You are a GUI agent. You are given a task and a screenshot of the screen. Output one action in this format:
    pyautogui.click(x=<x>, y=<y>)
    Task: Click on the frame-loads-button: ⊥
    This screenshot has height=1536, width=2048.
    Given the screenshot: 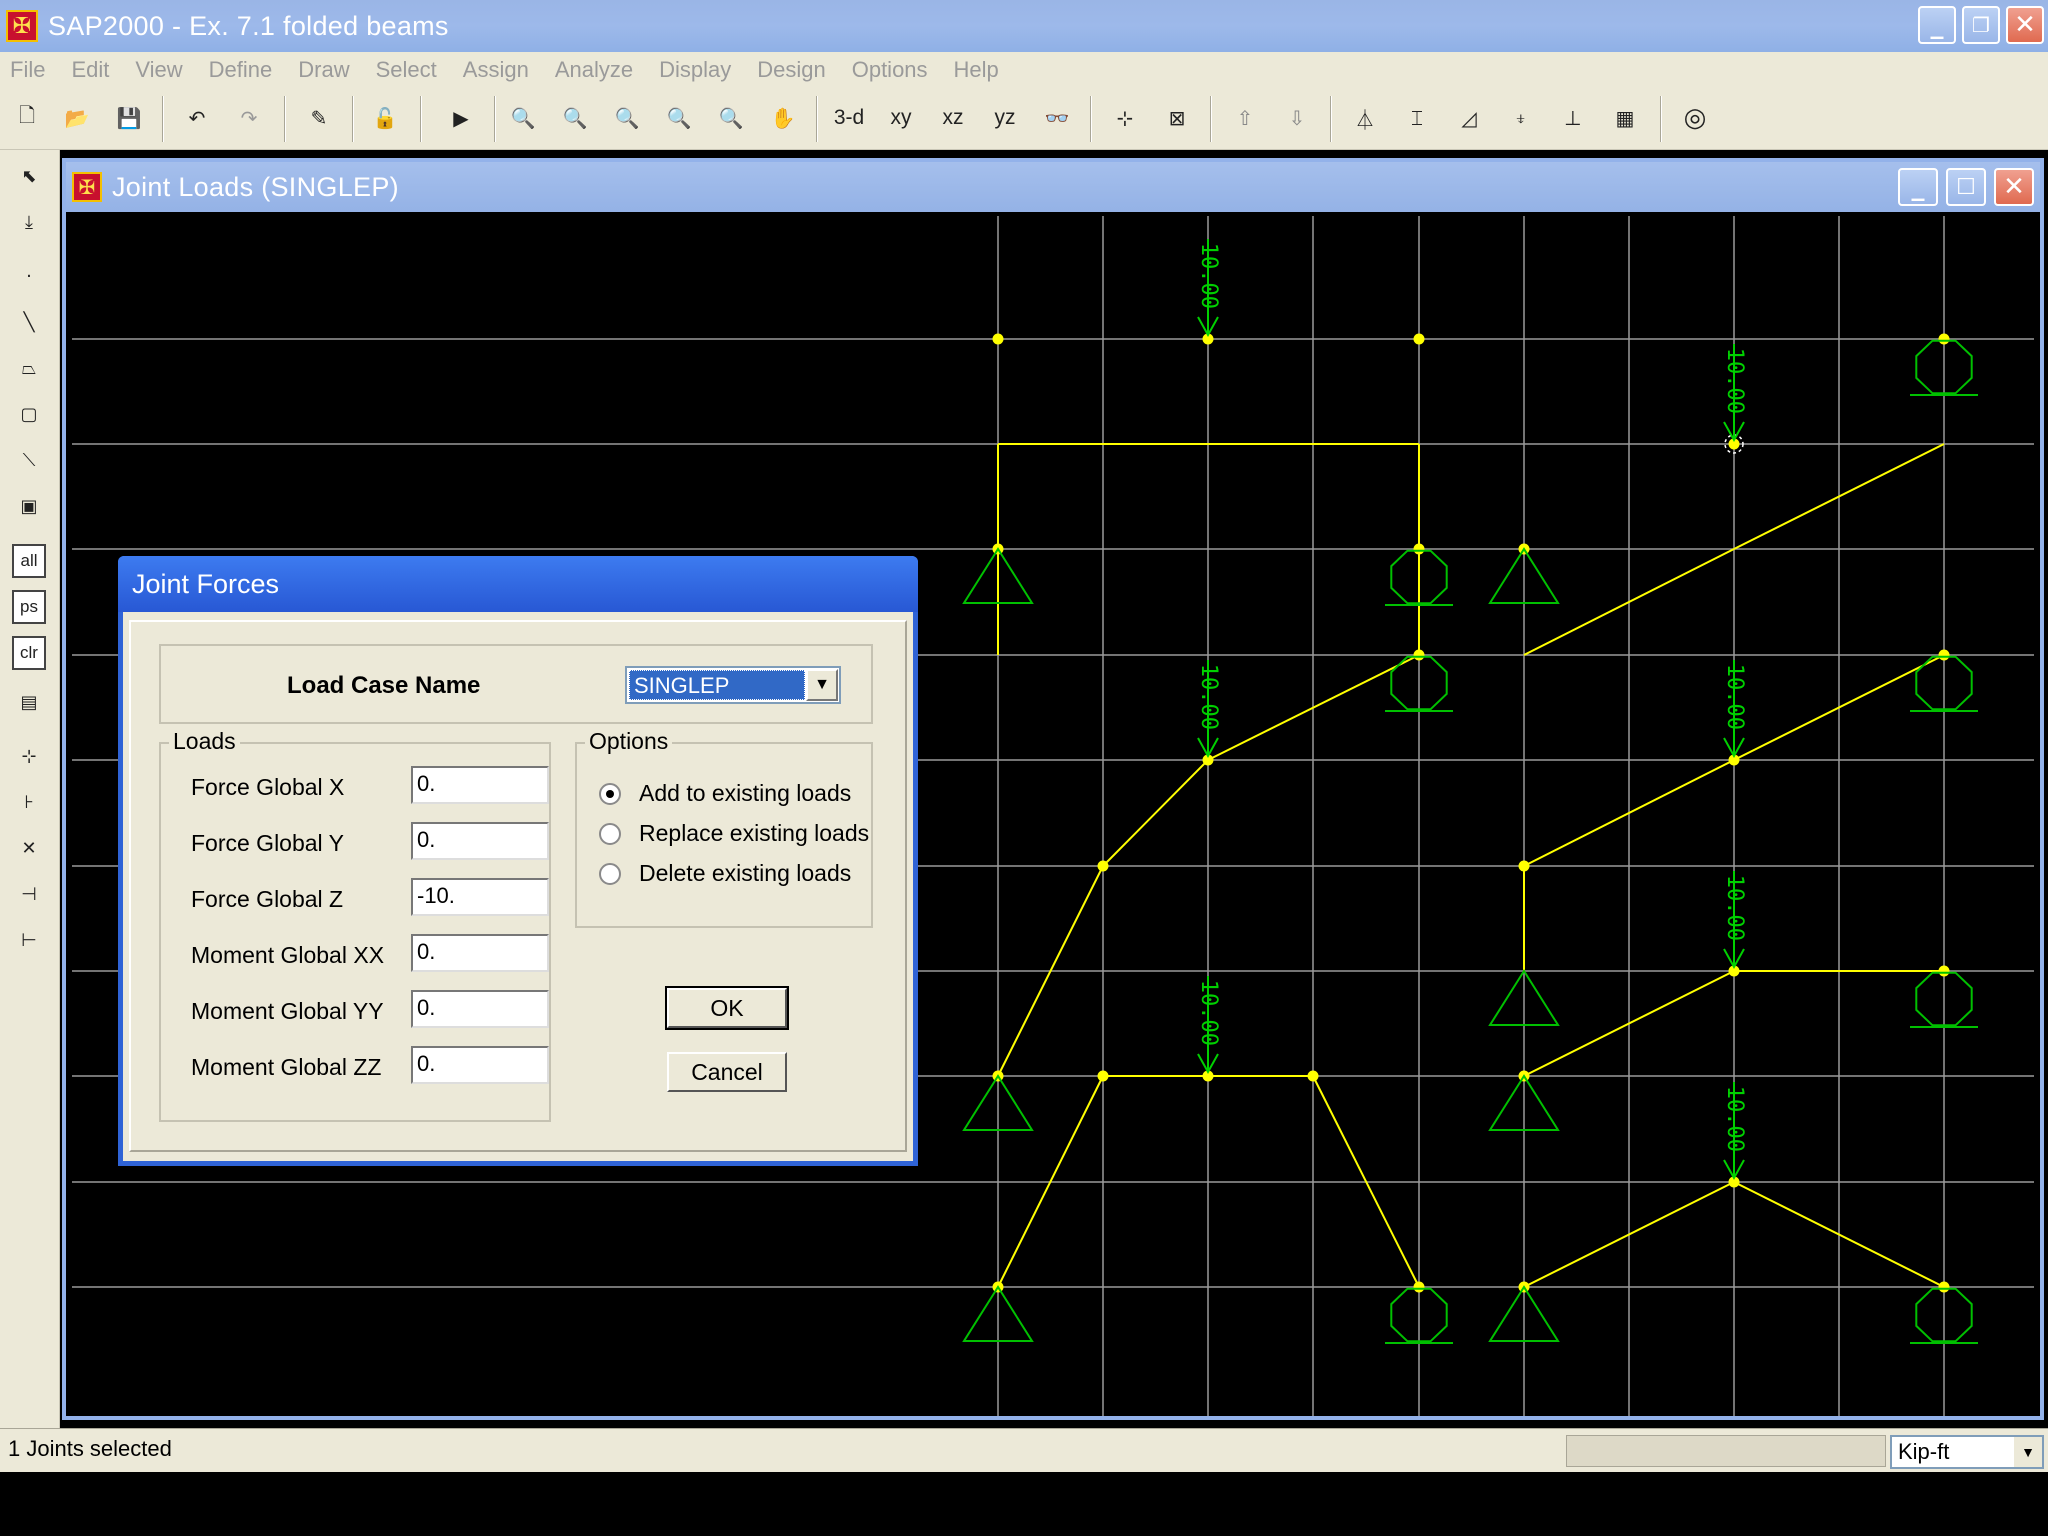 What is the action you would take?
    pyautogui.click(x=1573, y=118)
    